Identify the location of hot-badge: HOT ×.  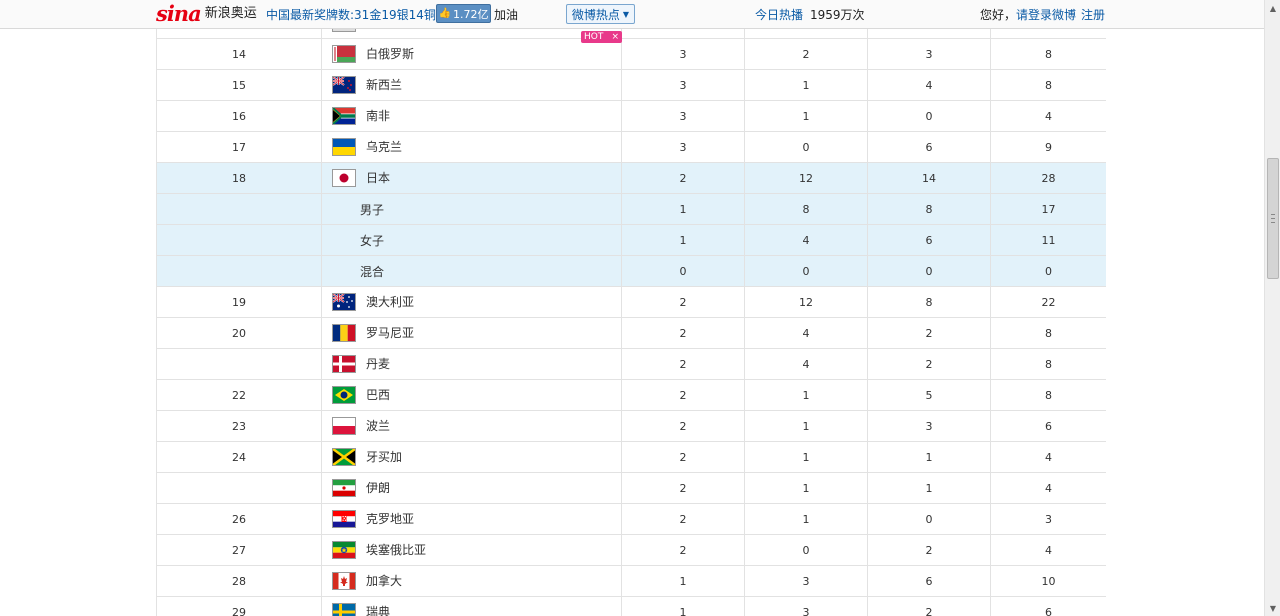
(601, 37).